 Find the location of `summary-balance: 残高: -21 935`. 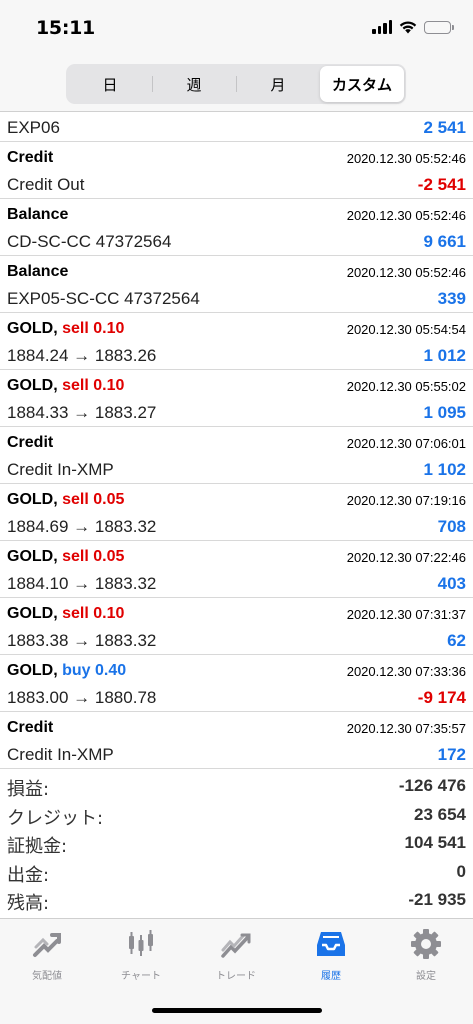

summary-balance: 残高: -21 935 is located at coordinates (236, 900).